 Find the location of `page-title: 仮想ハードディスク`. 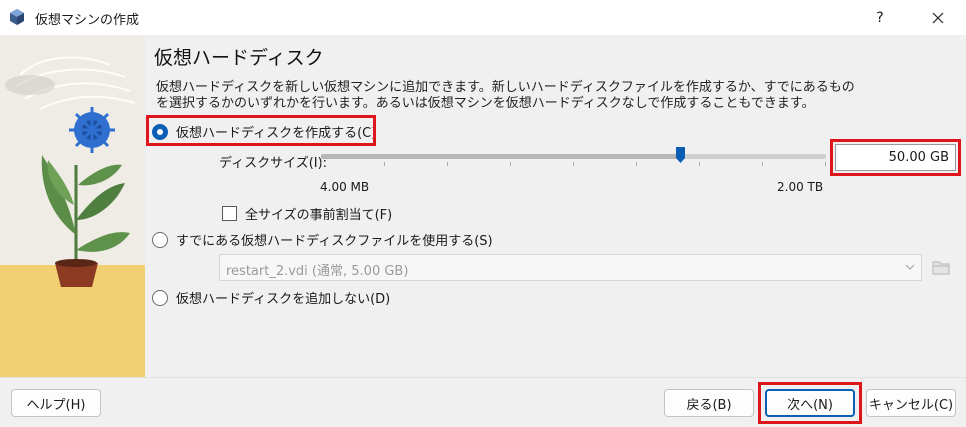

page-title: 仮想ハードディスク is located at coordinates (239, 58).